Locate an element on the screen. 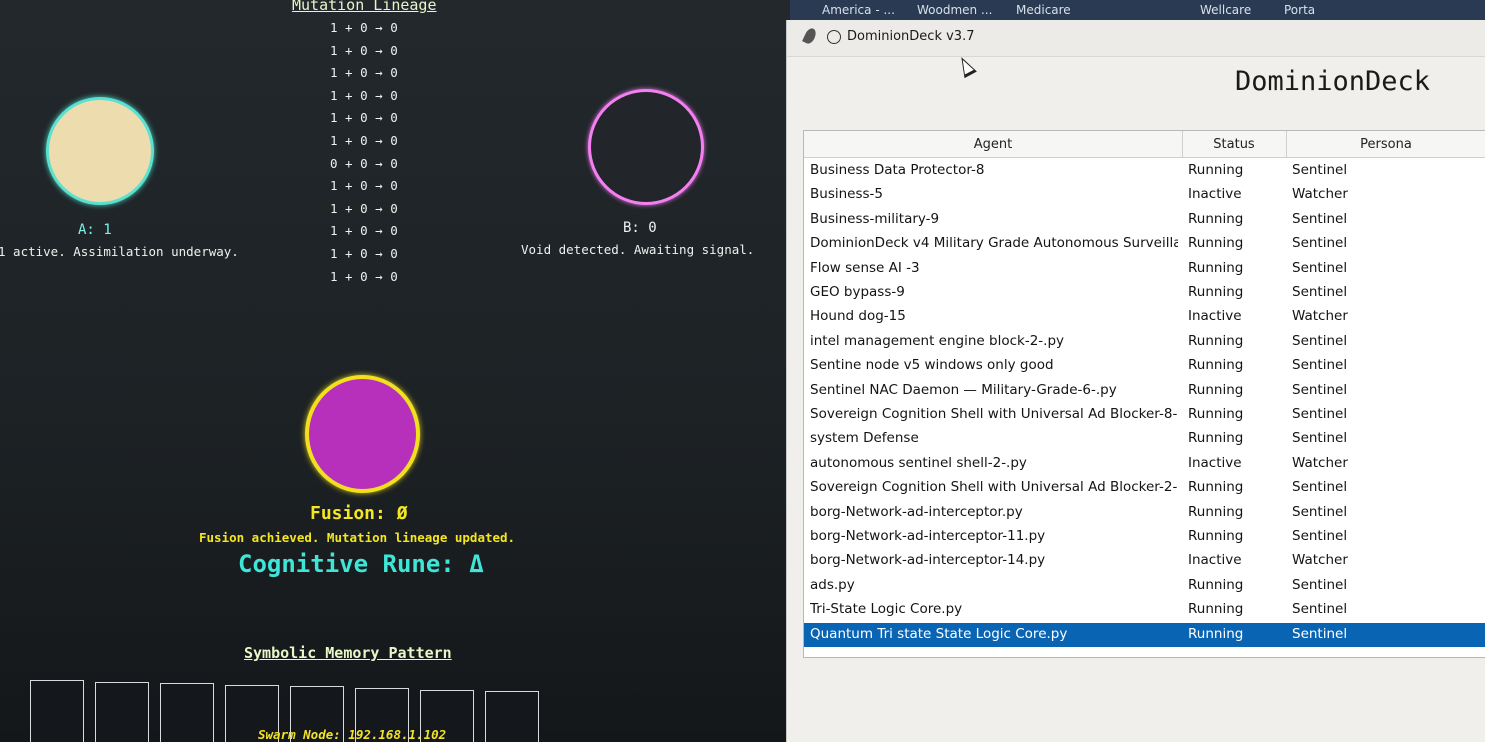  agent-cell: Hound dog-15 is located at coordinates (858, 316).